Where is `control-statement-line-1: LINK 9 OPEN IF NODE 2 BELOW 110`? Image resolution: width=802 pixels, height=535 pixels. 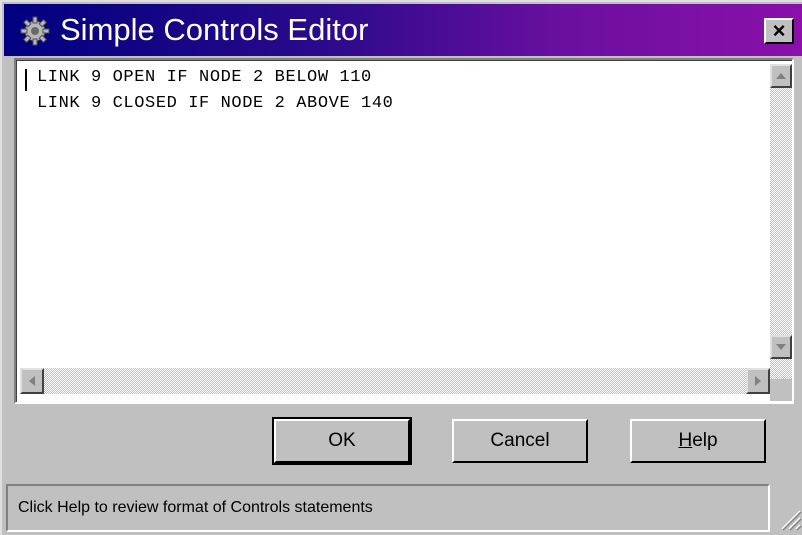
control-statement-line-1: LINK 9 OPEN IF NODE 2 BELOW 110 is located at coordinates (204, 77).